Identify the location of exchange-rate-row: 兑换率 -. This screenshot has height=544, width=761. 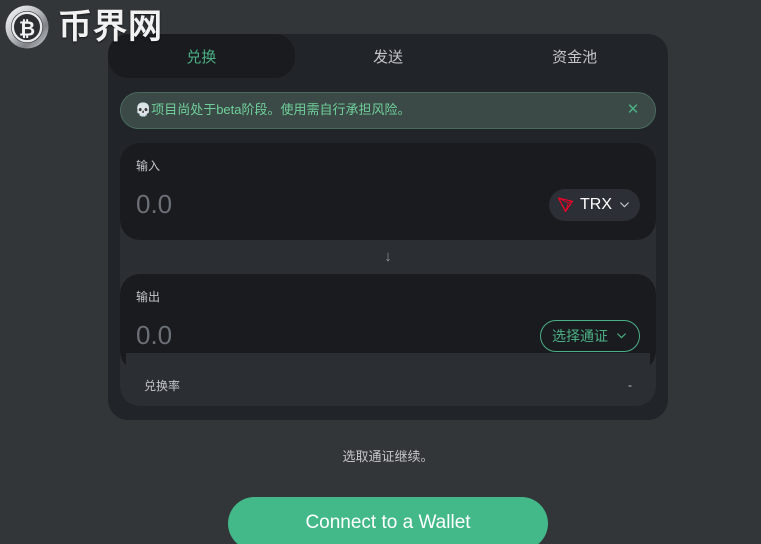
(388, 379).